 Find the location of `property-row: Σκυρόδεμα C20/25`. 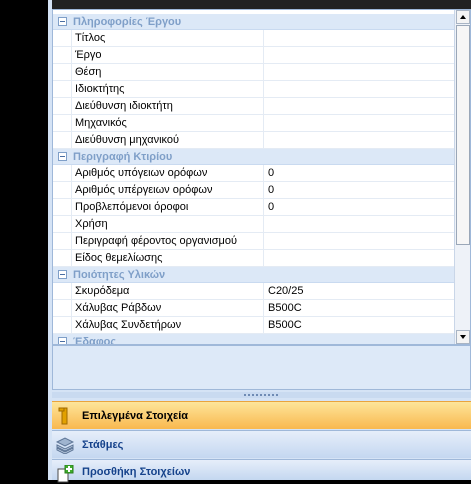

property-row: Σκυρόδεμα C20/25 is located at coordinates (253, 291).